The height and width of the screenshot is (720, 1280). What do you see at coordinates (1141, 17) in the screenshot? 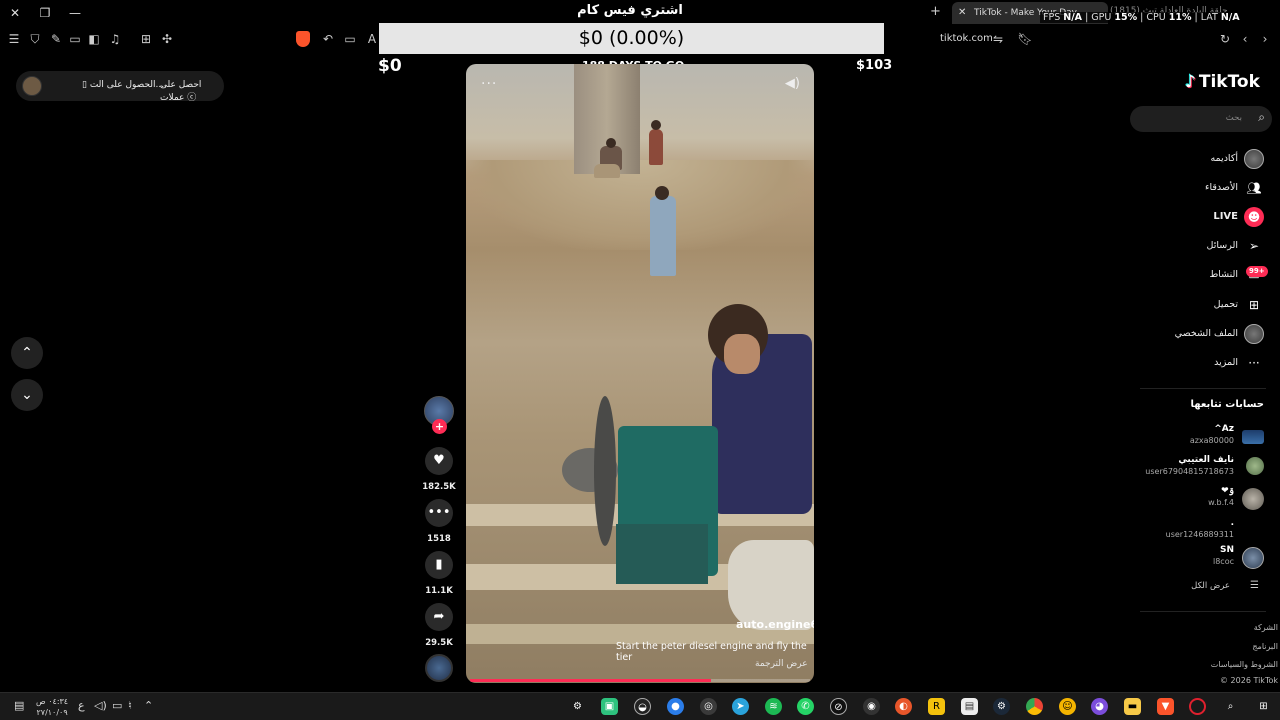
I see `performance-overlay: FPS N/A | GPU 15% | CPU 11% | LAT N/A` at bounding box center [1141, 17].